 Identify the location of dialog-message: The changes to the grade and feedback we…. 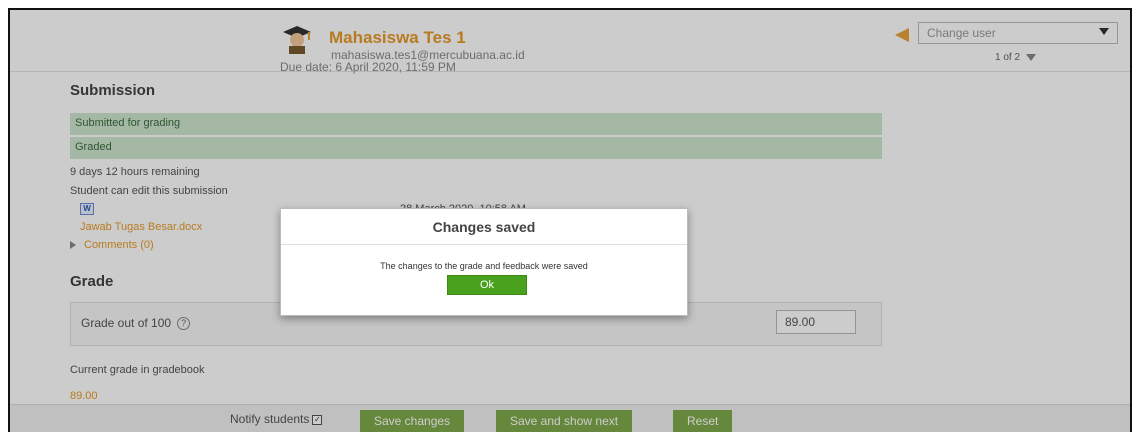
(484, 266).